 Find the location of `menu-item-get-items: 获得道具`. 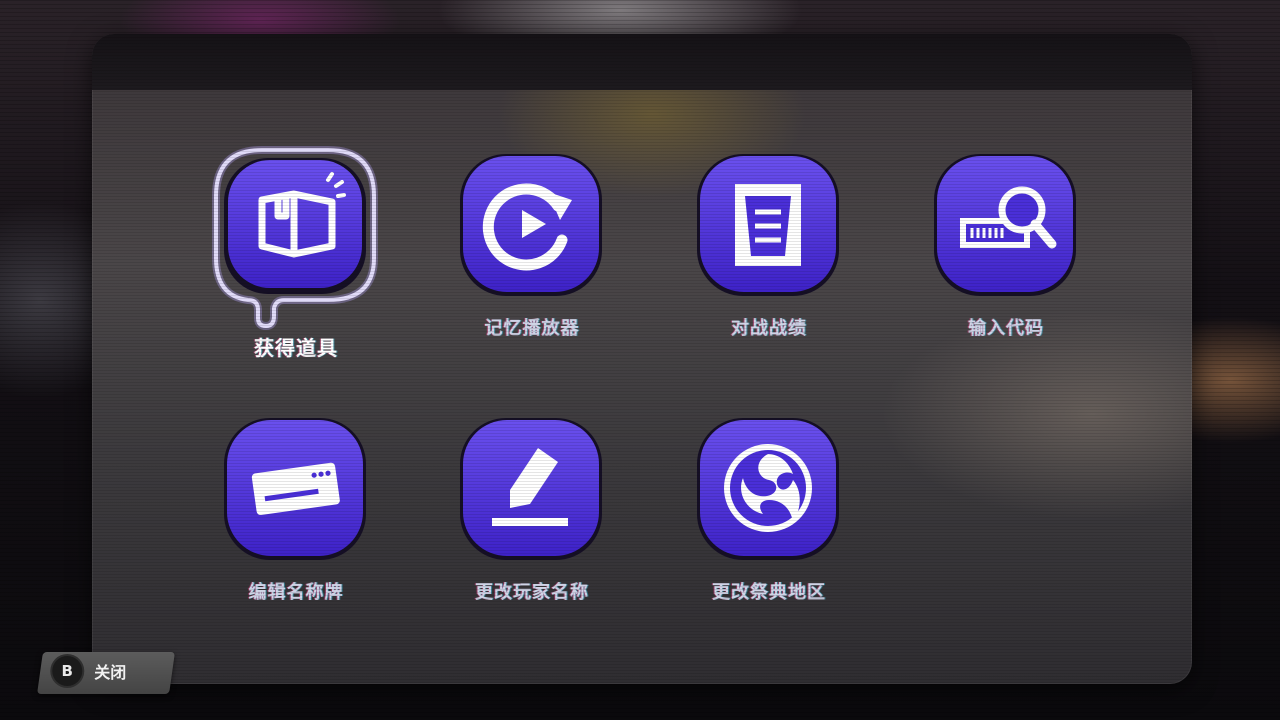

menu-item-get-items: 获得道具 is located at coordinates (288, 255).